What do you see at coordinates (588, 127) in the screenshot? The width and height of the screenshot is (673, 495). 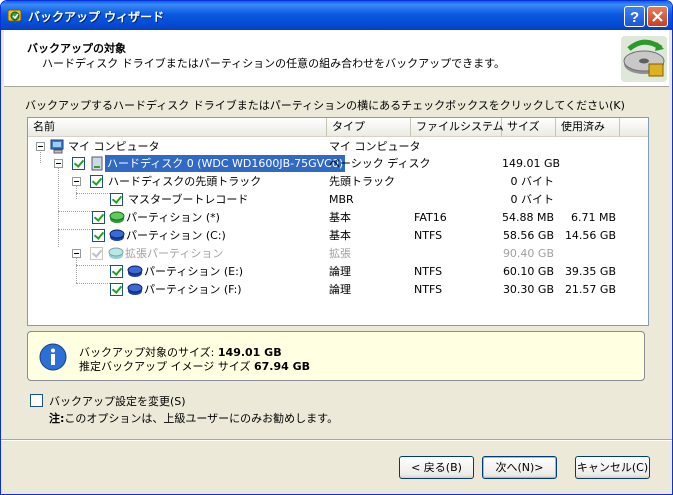 I see `column-used: 使用済み` at bounding box center [588, 127].